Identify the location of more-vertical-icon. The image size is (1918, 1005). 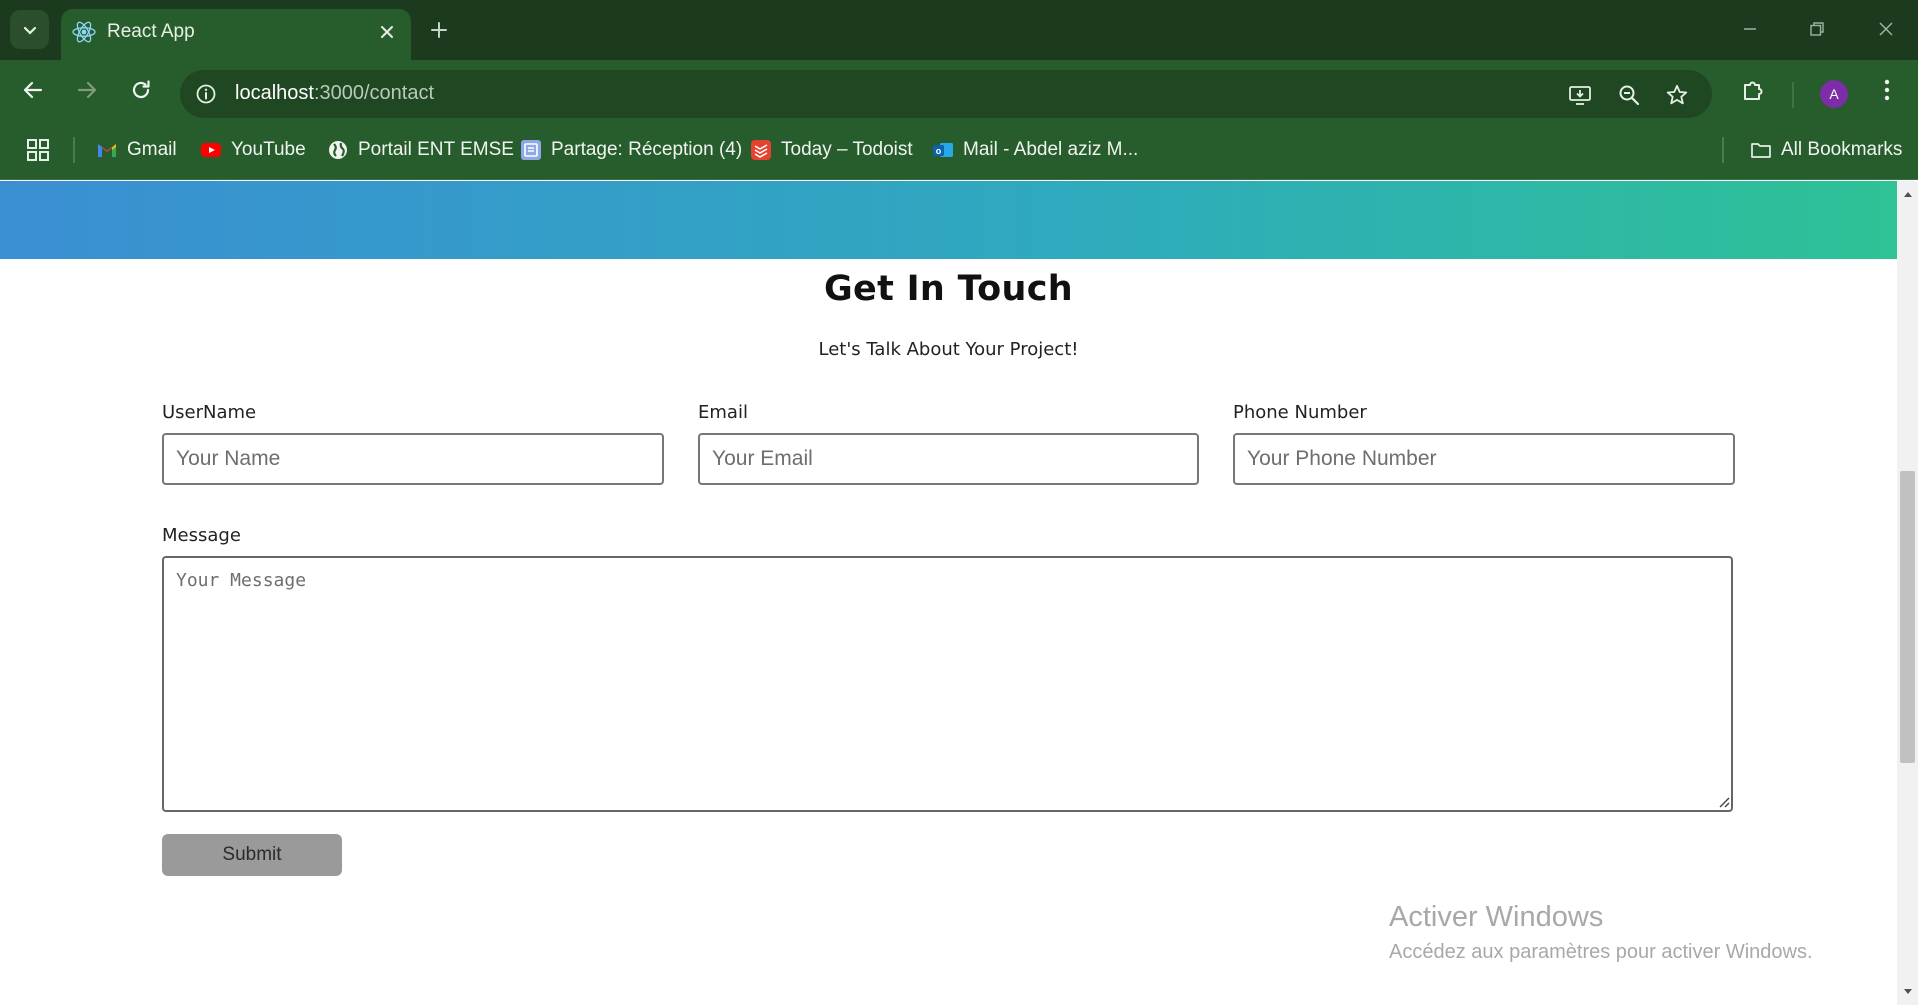
(1887, 90).